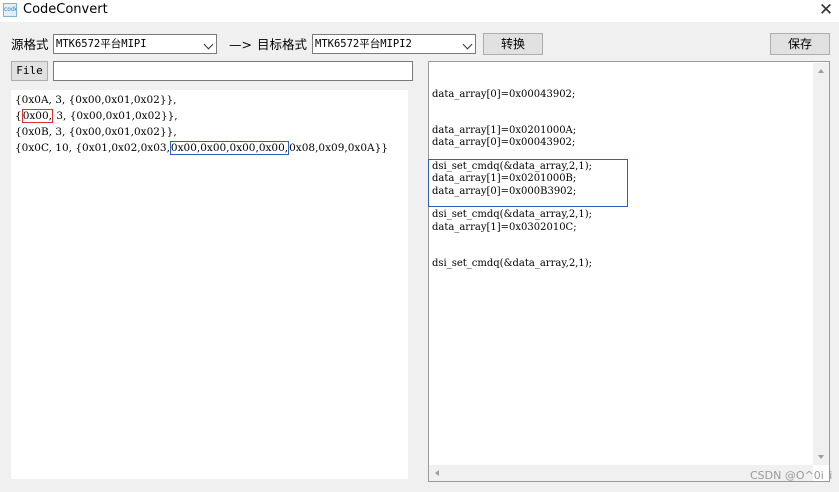 The width and height of the screenshot is (839, 492). What do you see at coordinates (513, 44) in the screenshot?
I see `convert-button: 转换` at bounding box center [513, 44].